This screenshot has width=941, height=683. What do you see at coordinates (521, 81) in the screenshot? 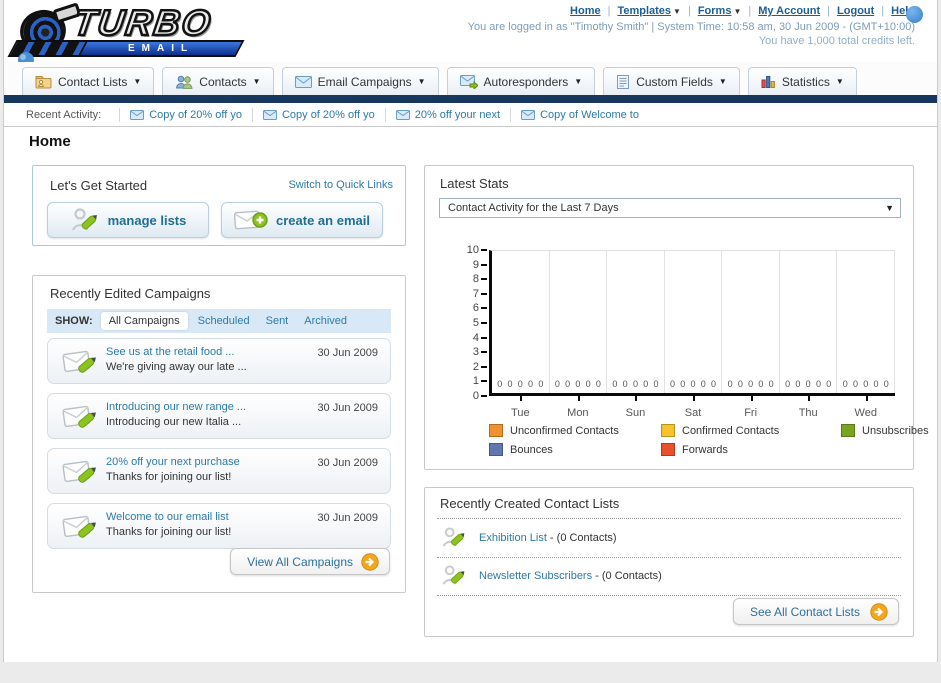
I see `tab-autoresponders: Autoresponders ▼` at bounding box center [521, 81].